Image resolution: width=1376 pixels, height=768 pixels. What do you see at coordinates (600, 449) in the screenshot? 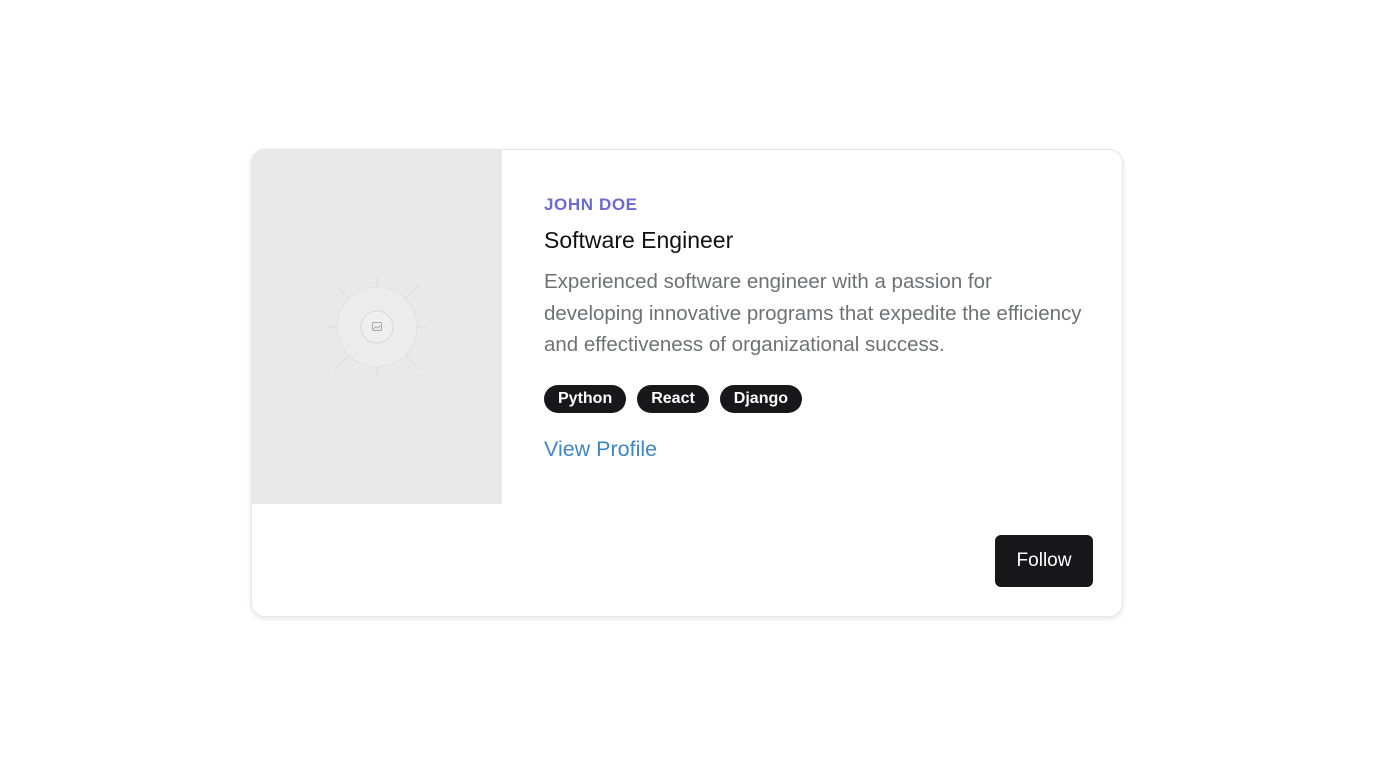
I see `view-profile-link: View Profile` at bounding box center [600, 449].